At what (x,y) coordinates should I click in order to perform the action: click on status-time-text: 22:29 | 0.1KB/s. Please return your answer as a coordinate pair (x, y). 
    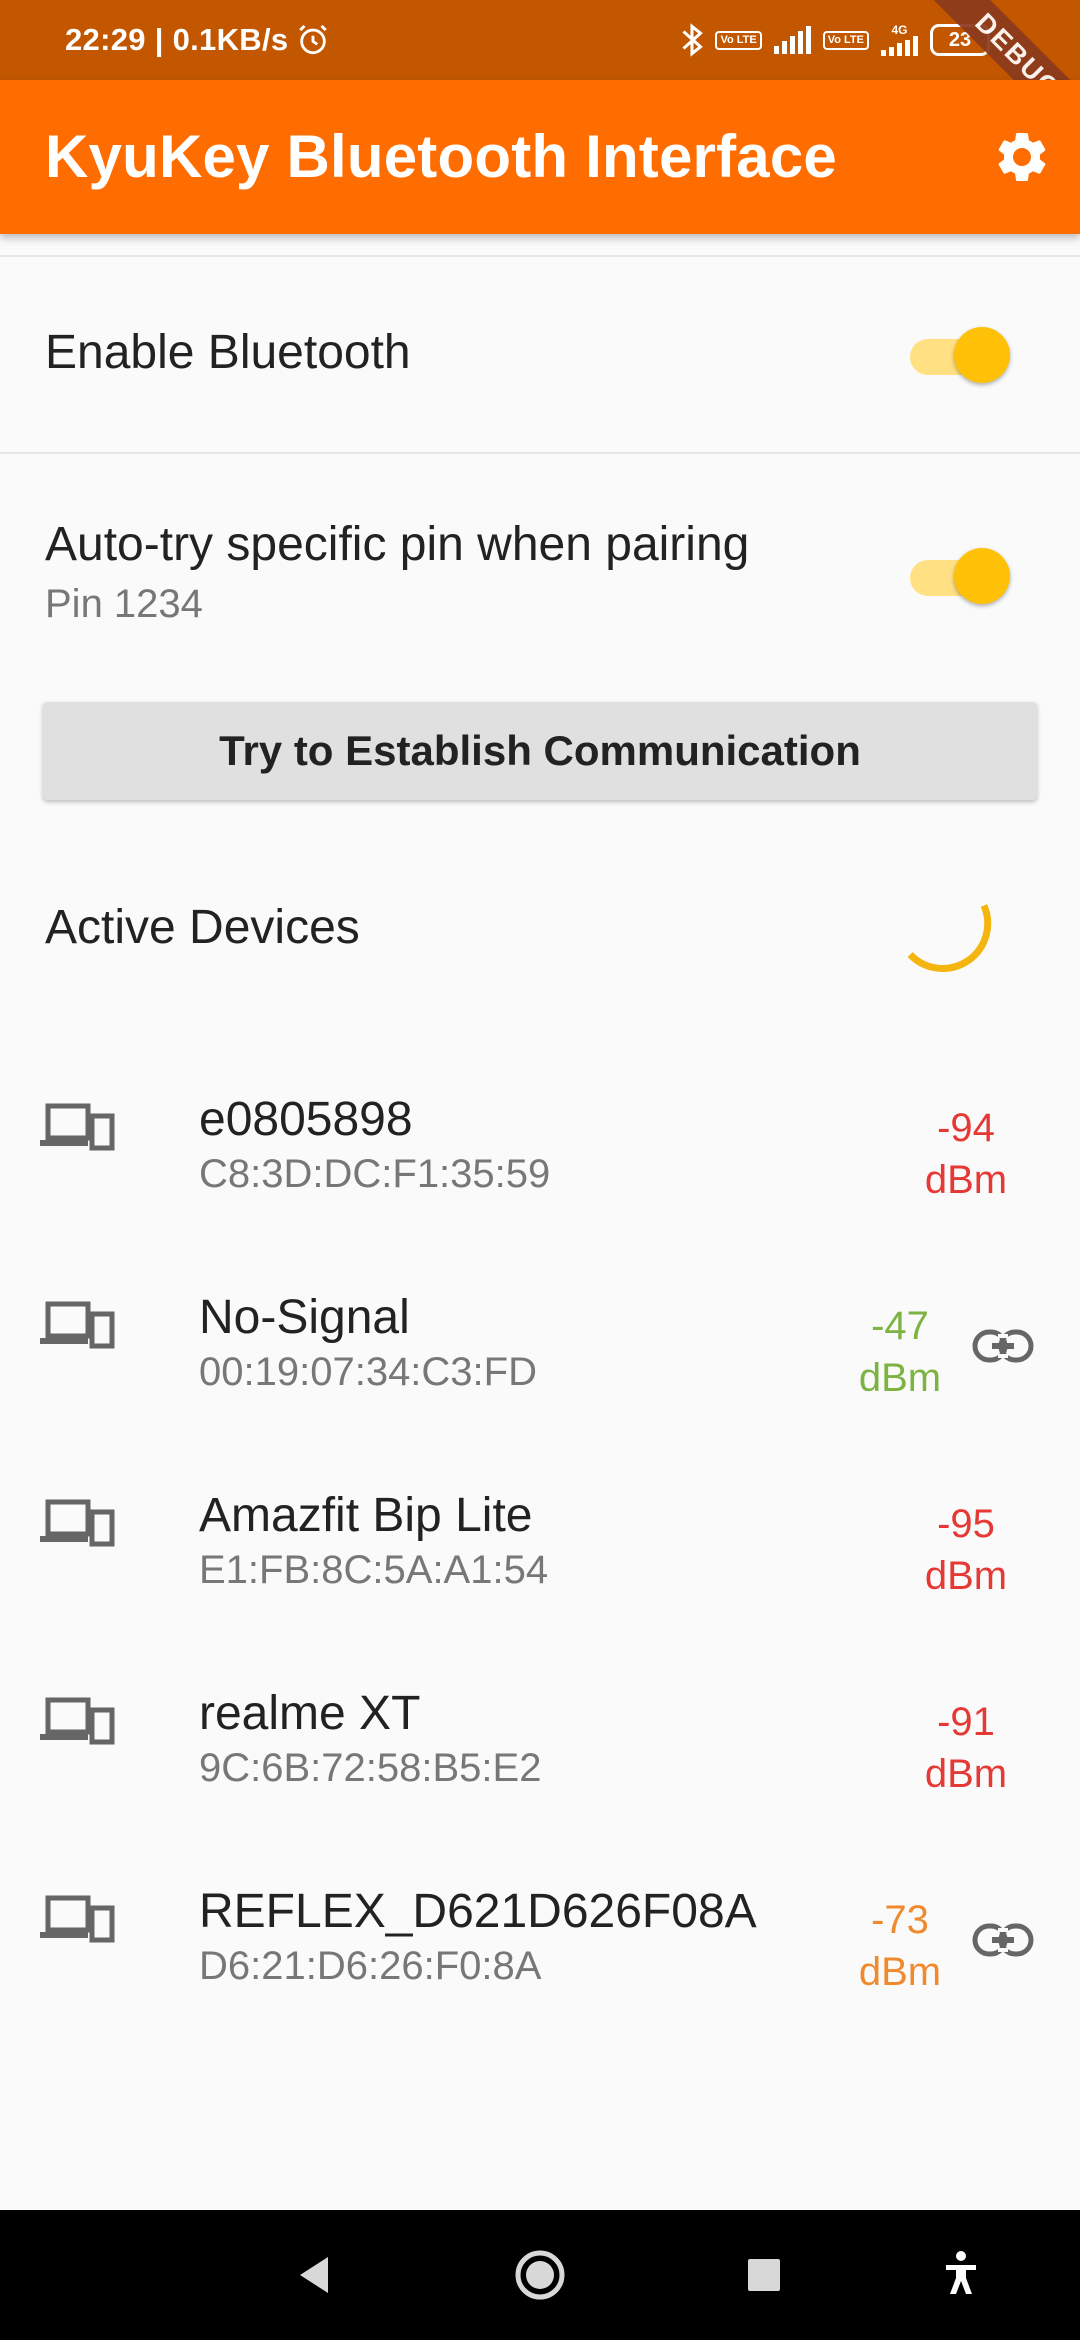
    Looking at the image, I should click on (177, 39).